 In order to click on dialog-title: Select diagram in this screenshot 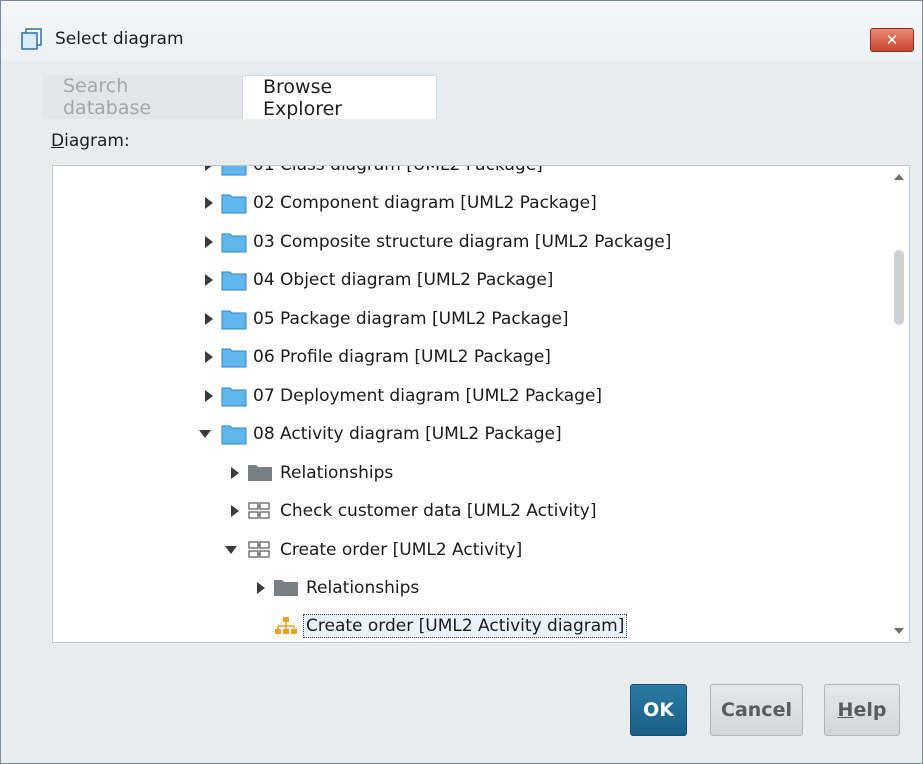, I will do `click(119, 39)`.